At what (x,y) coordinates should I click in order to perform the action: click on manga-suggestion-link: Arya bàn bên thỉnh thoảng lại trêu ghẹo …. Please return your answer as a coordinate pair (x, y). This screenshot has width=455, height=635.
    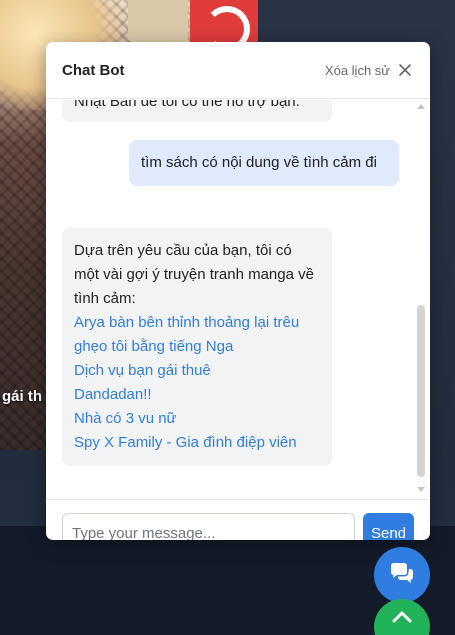
    Looking at the image, I should click on (197, 335).